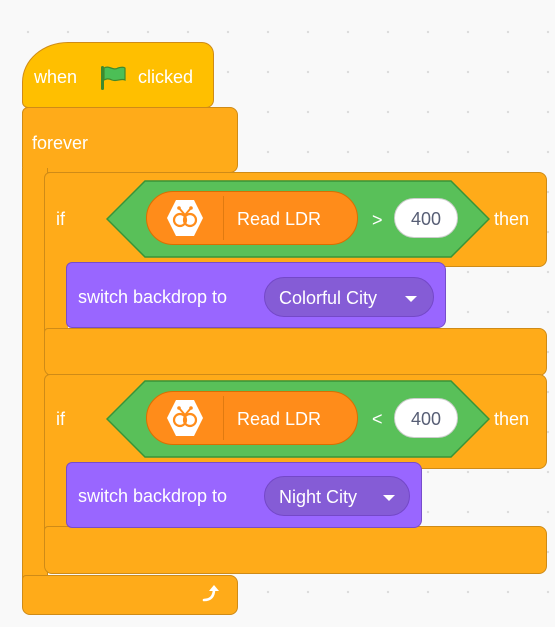 The height and width of the screenshot is (627, 555). I want to click on if-label-2: if, so click(60, 419).